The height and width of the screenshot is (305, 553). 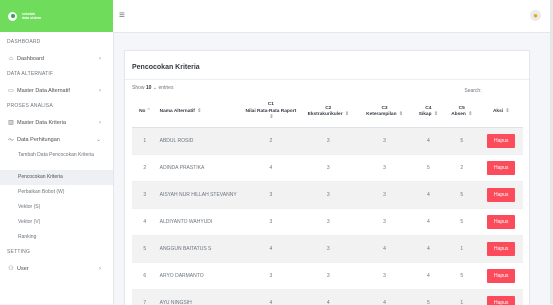 I want to click on table-row: 7 AYU NINGSIH 4 4 4 5 1 Hapus, so click(x=327, y=297).